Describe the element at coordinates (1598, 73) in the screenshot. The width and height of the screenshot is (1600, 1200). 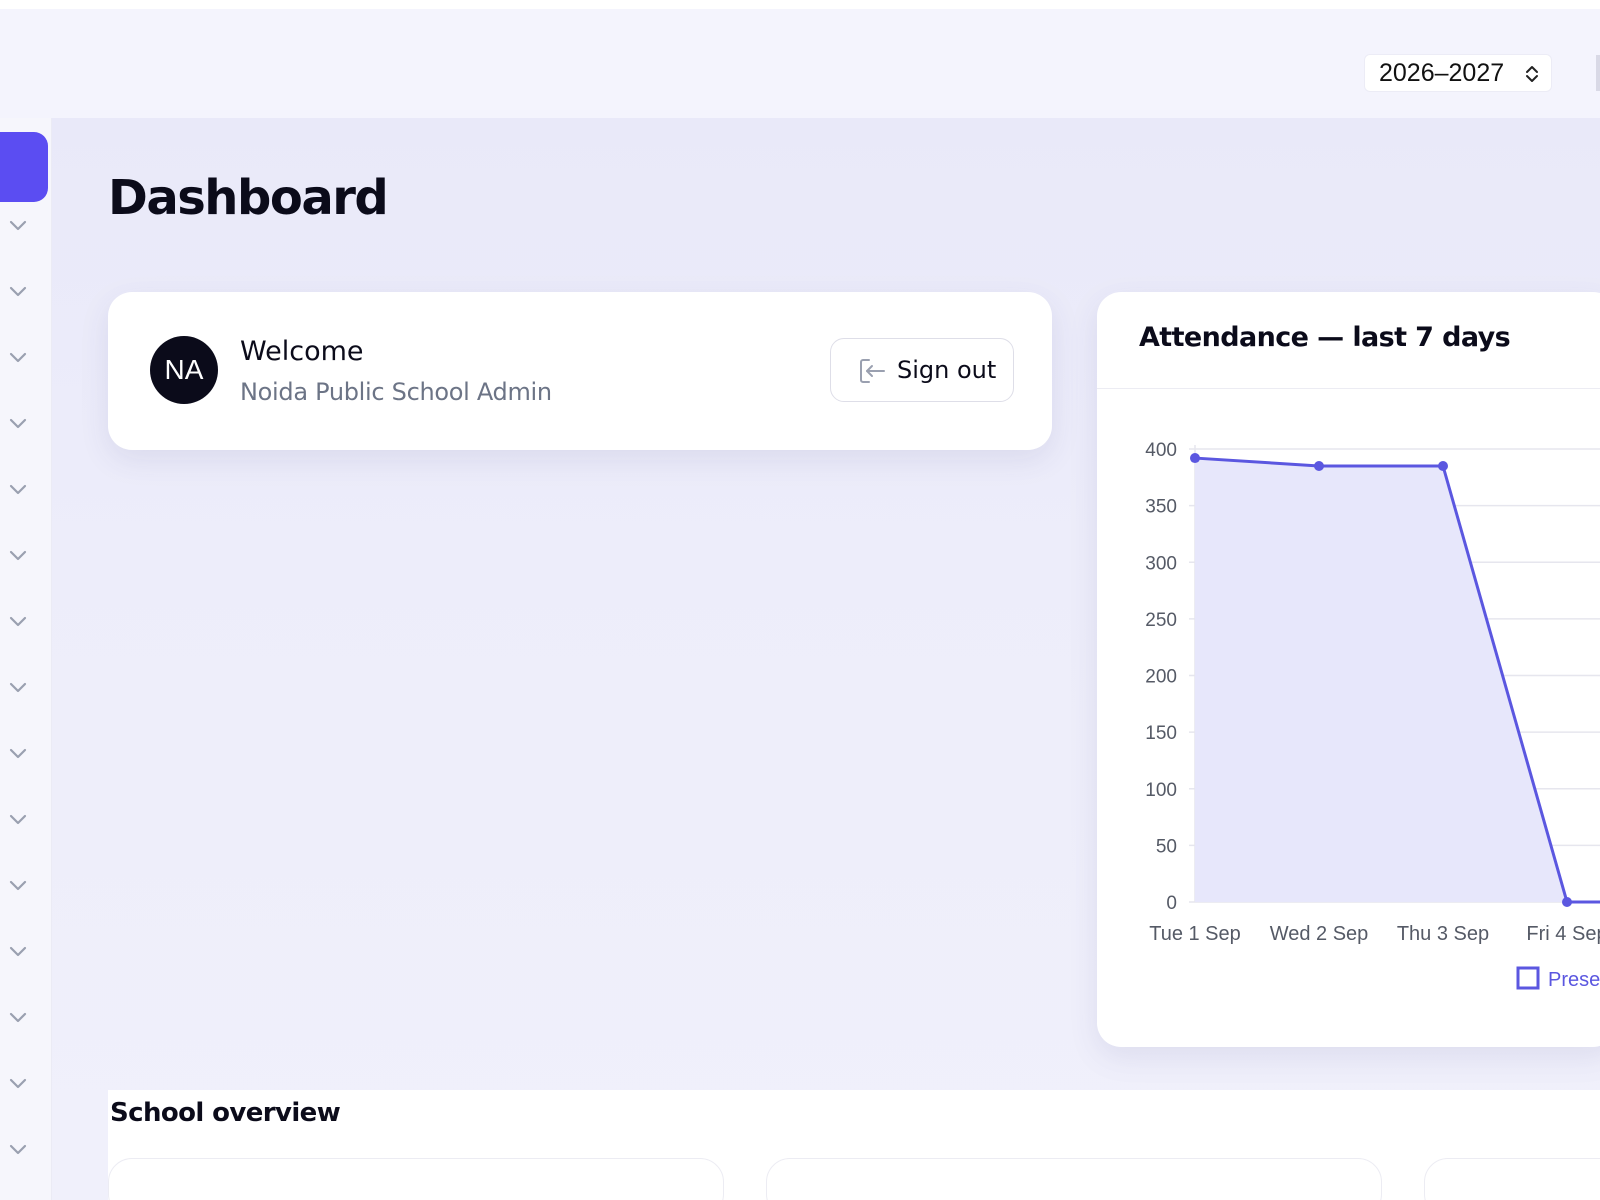
I see `header-edge-control` at that location.